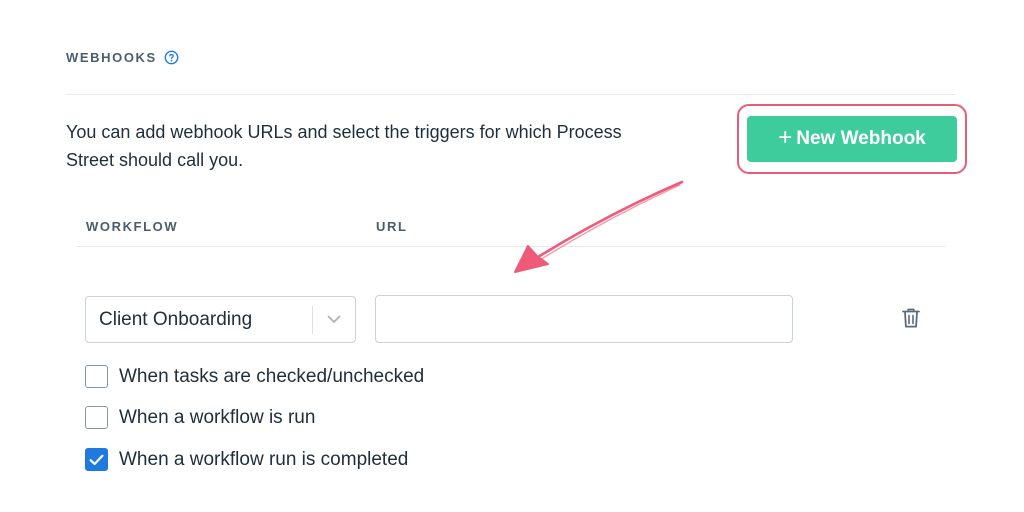 The width and height of the screenshot is (1024, 512). Describe the element at coordinates (511, 94) in the screenshot. I see `section-divider` at that location.